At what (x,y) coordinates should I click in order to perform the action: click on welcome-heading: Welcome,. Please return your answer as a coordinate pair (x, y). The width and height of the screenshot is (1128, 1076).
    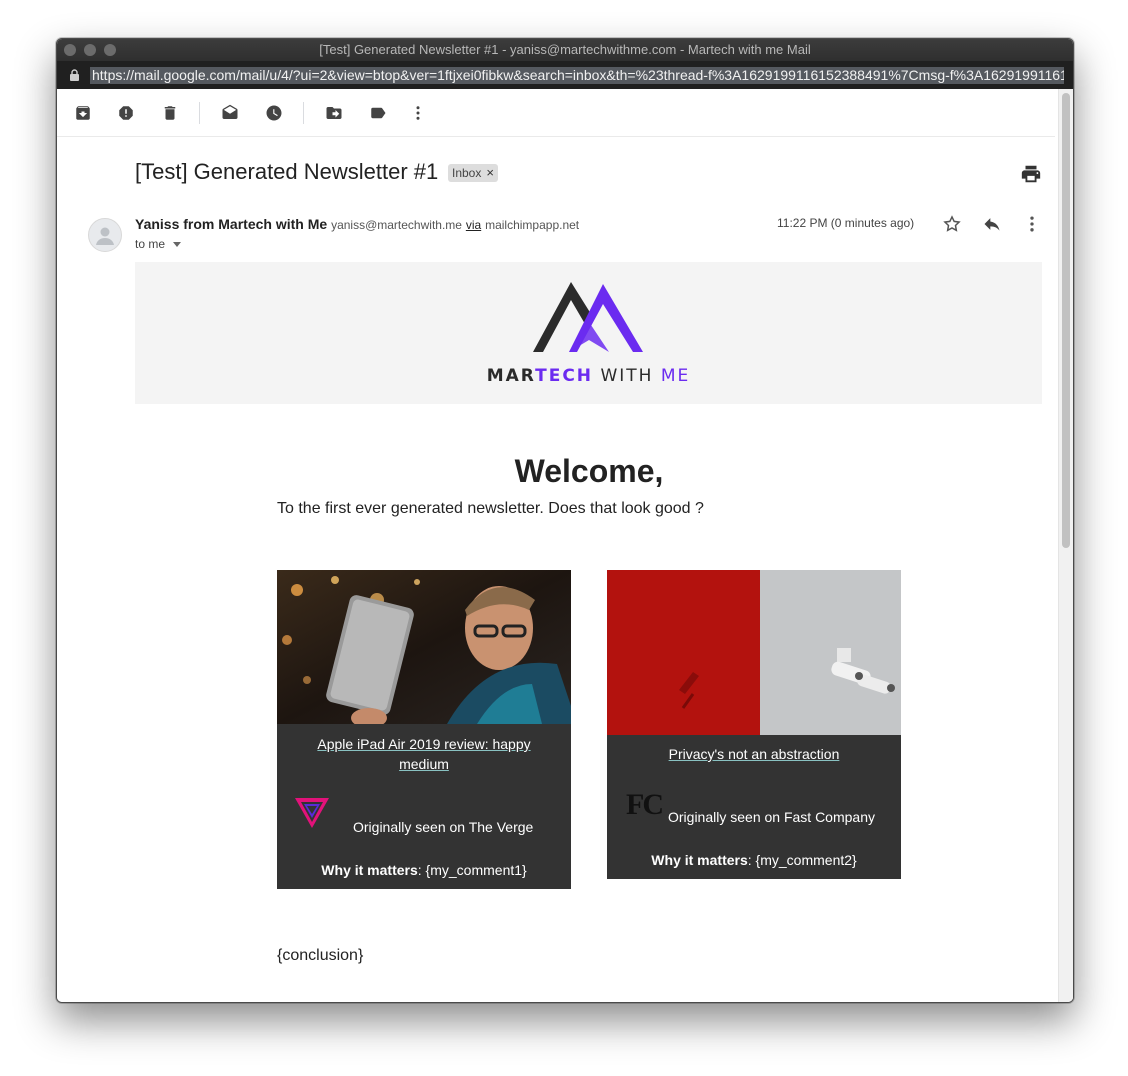
    Looking at the image, I should click on (589, 471).